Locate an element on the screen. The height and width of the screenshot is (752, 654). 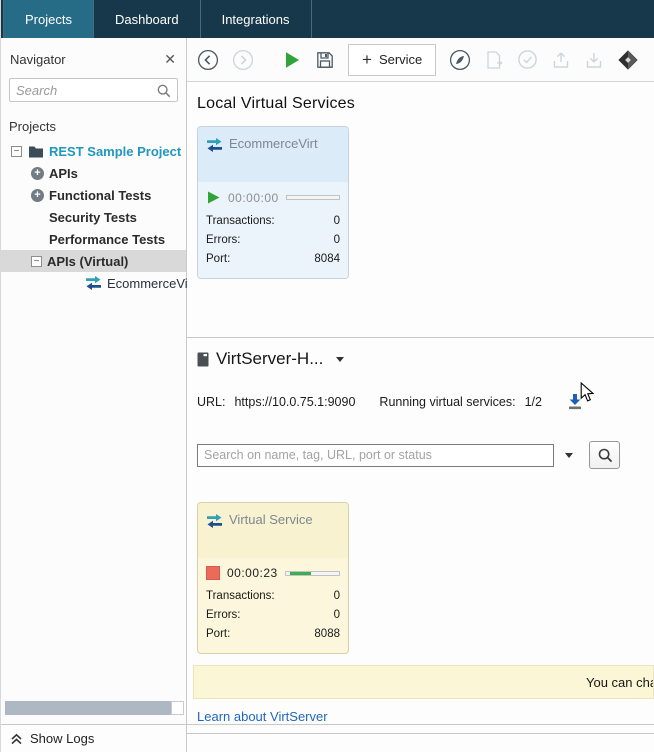
chevron-down-icon is located at coordinates (340, 359).